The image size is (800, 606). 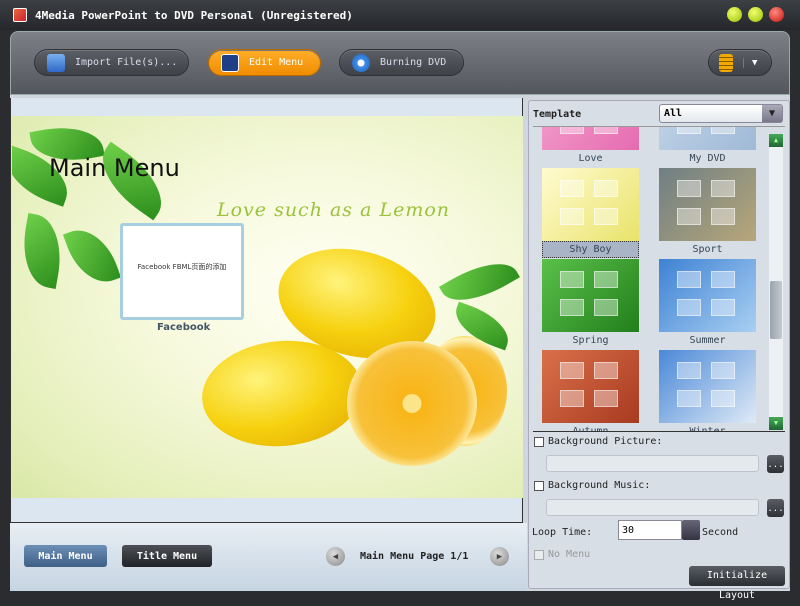 What do you see at coordinates (114, 168) in the screenshot?
I see `menu-title: Main Menu` at bounding box center [114, 168].